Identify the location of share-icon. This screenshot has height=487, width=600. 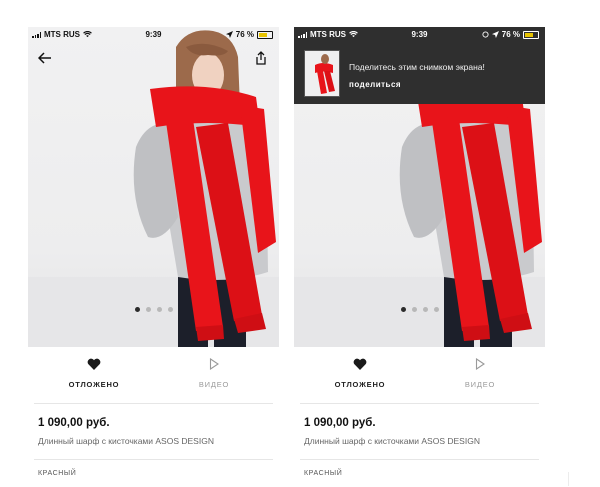
(261, 58).